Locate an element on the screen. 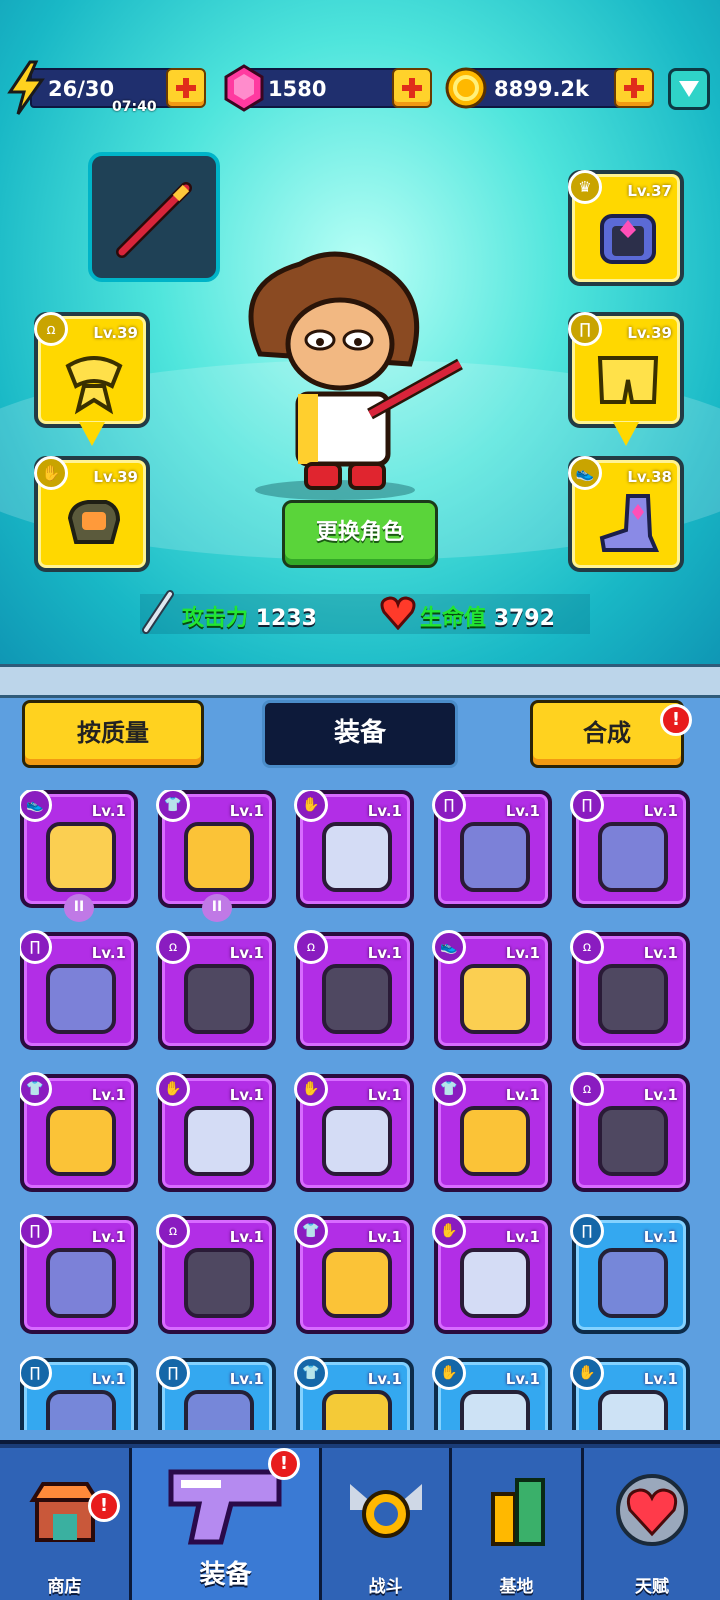 Image resolution: width=720 pixels, height=1600 pixels. monkey-character is located at coordinates (355, 375).